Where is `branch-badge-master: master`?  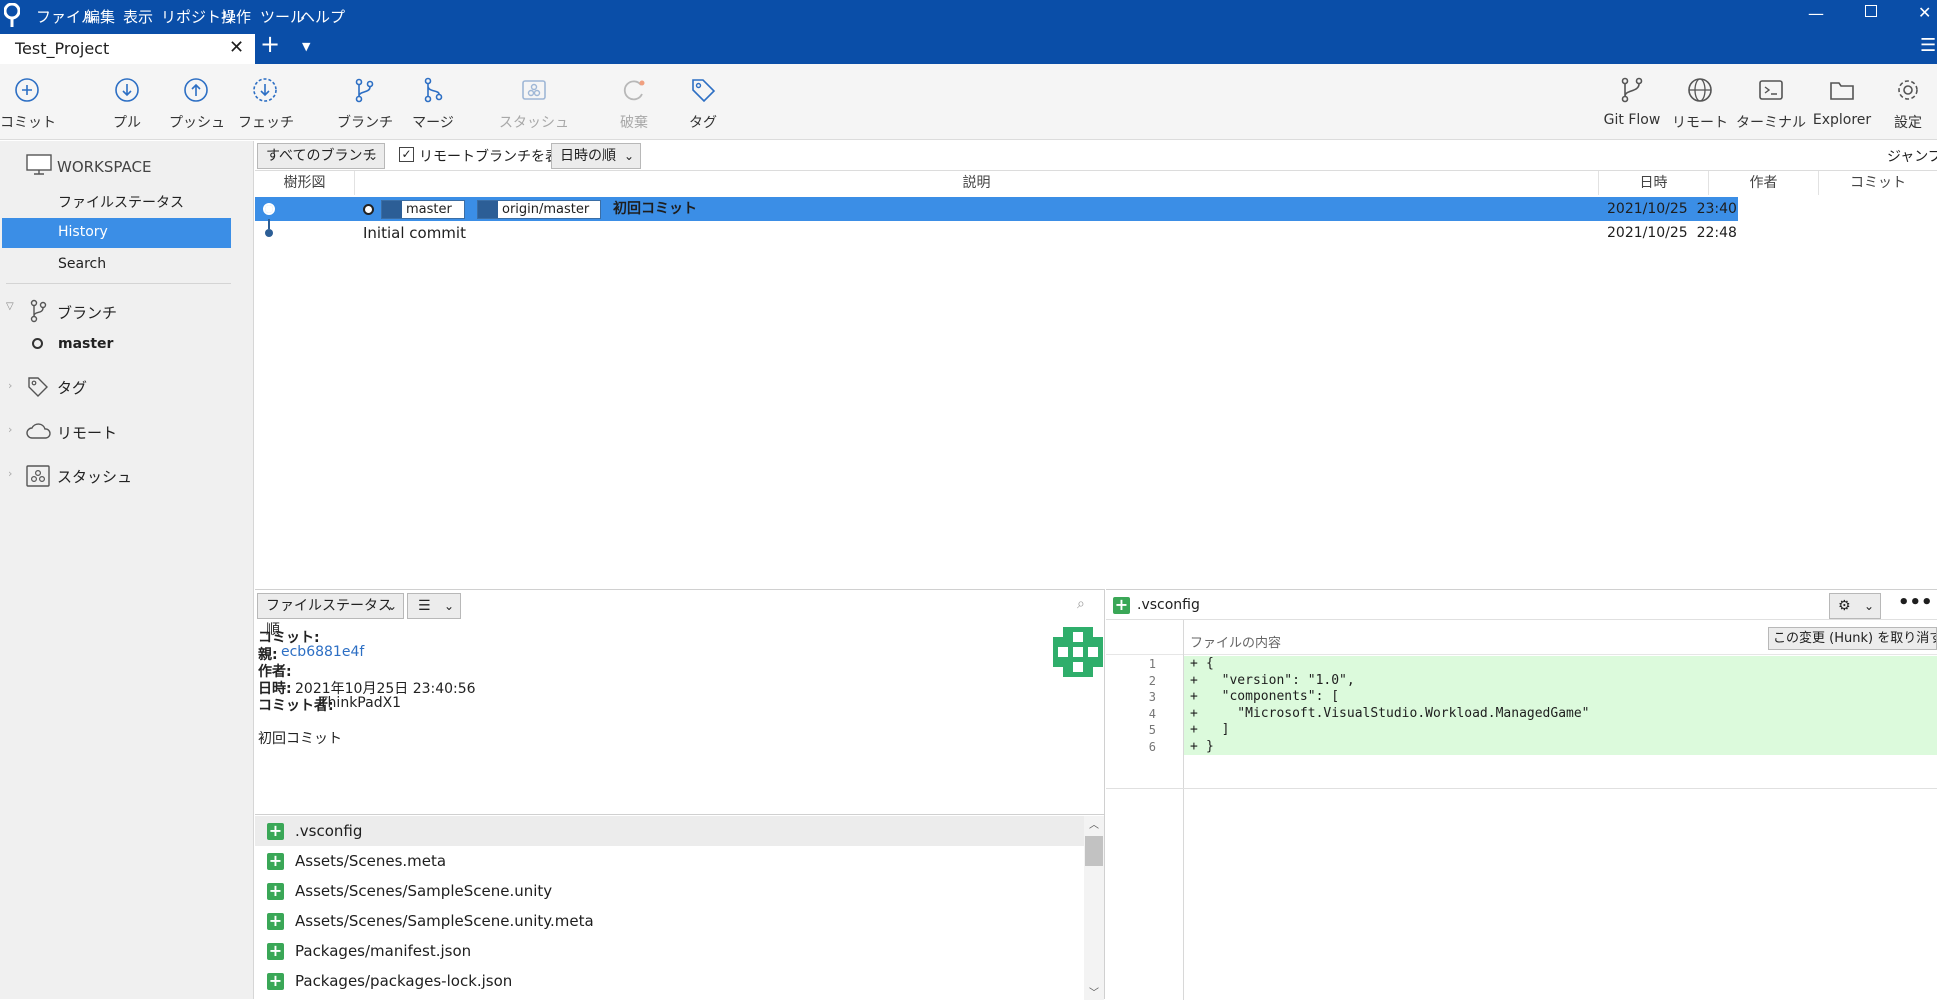 branch-badge-master: master is located at coordinates (423, 209).